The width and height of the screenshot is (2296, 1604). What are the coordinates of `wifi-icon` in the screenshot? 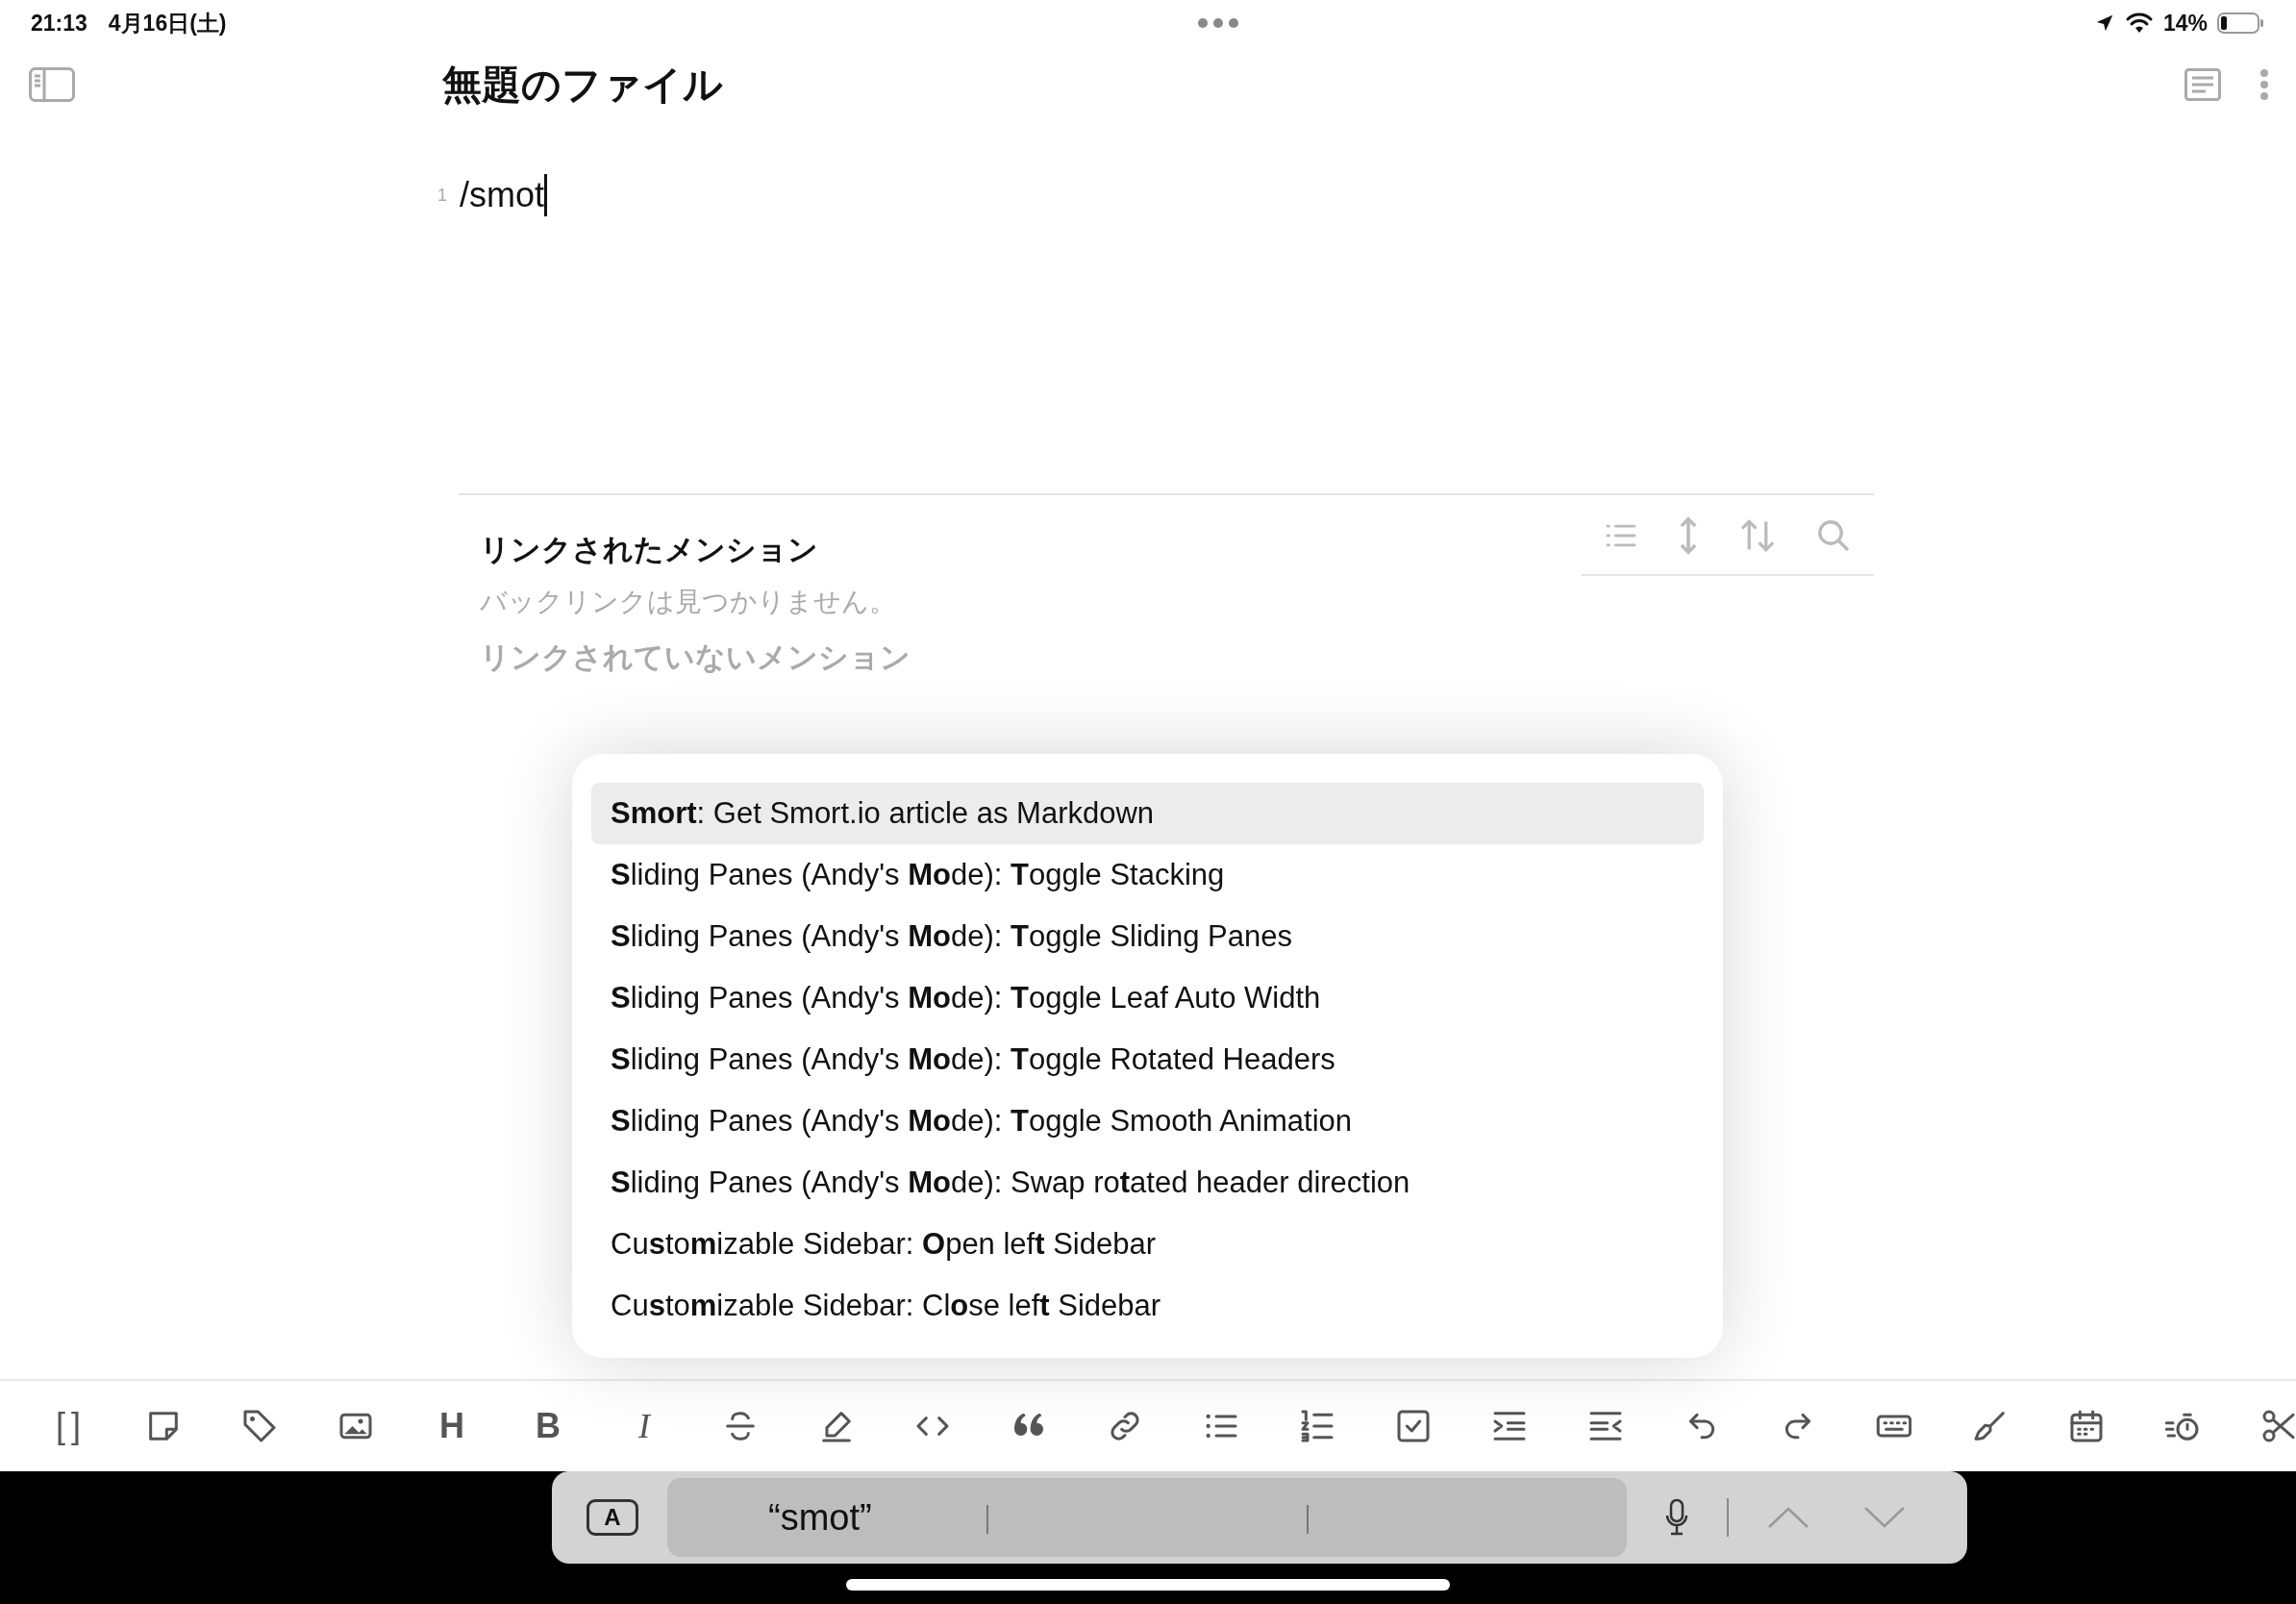 It's located at (2139, 23).